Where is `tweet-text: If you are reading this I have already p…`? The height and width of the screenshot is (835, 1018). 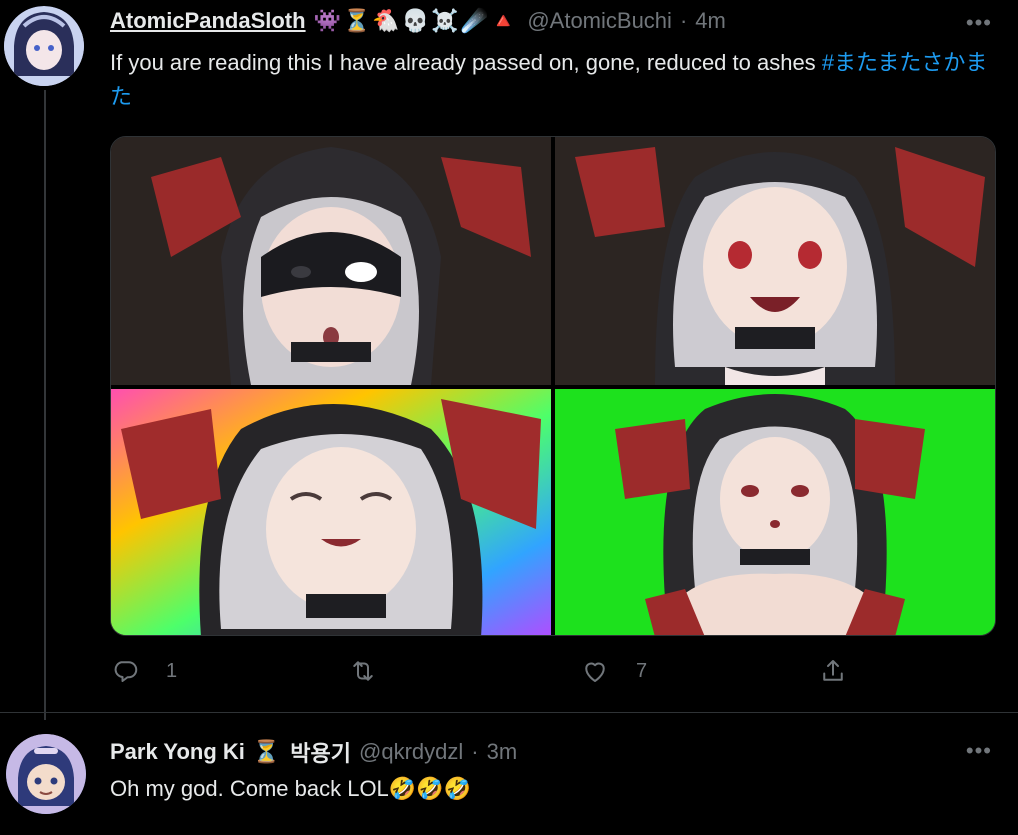 tweet-text: If you are reading this I have already p… is located at coordinates (550, 80).